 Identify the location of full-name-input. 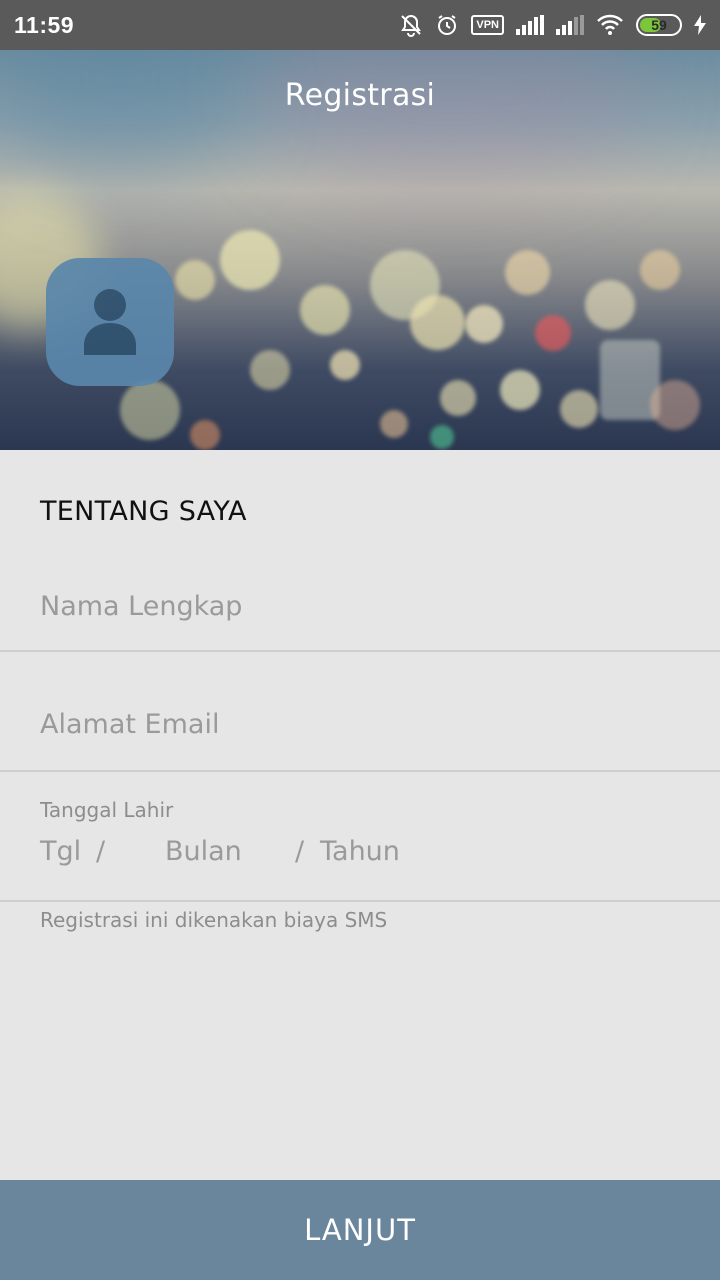
(360, 606).